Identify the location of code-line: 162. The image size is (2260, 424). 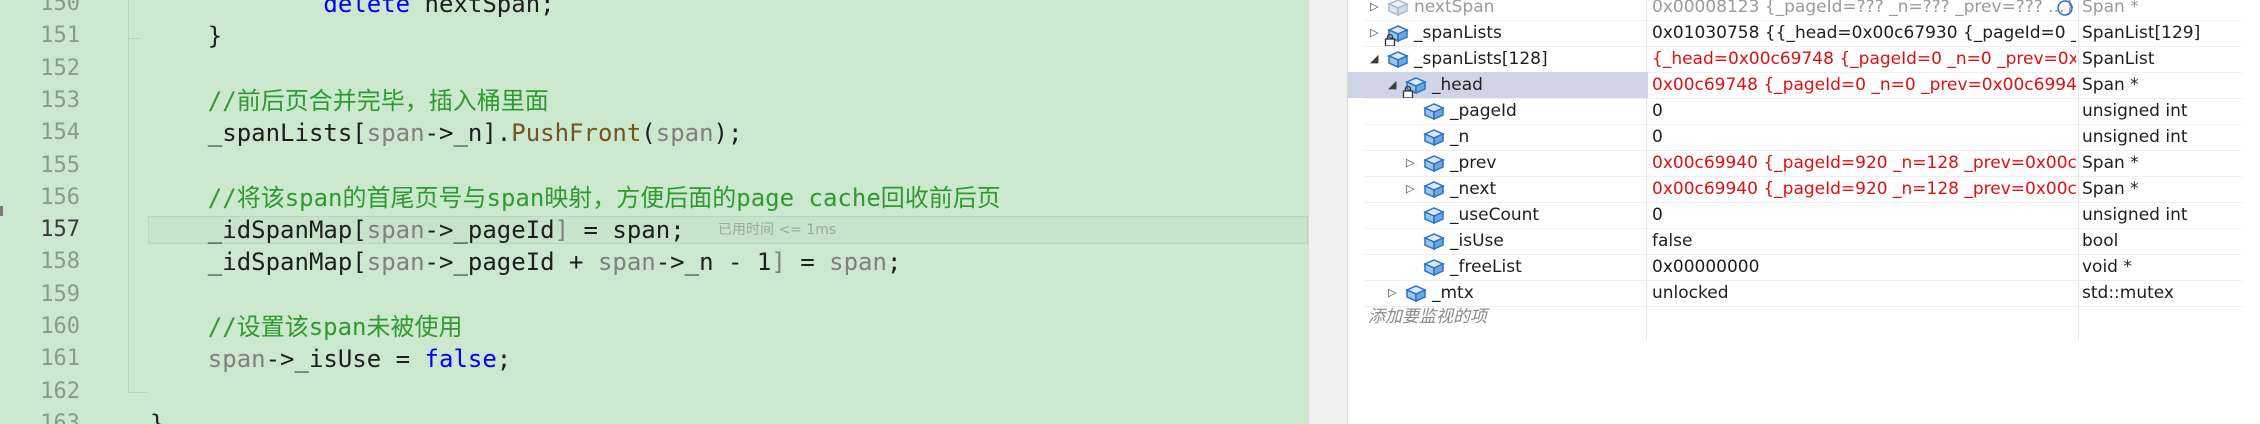
(654, 392).